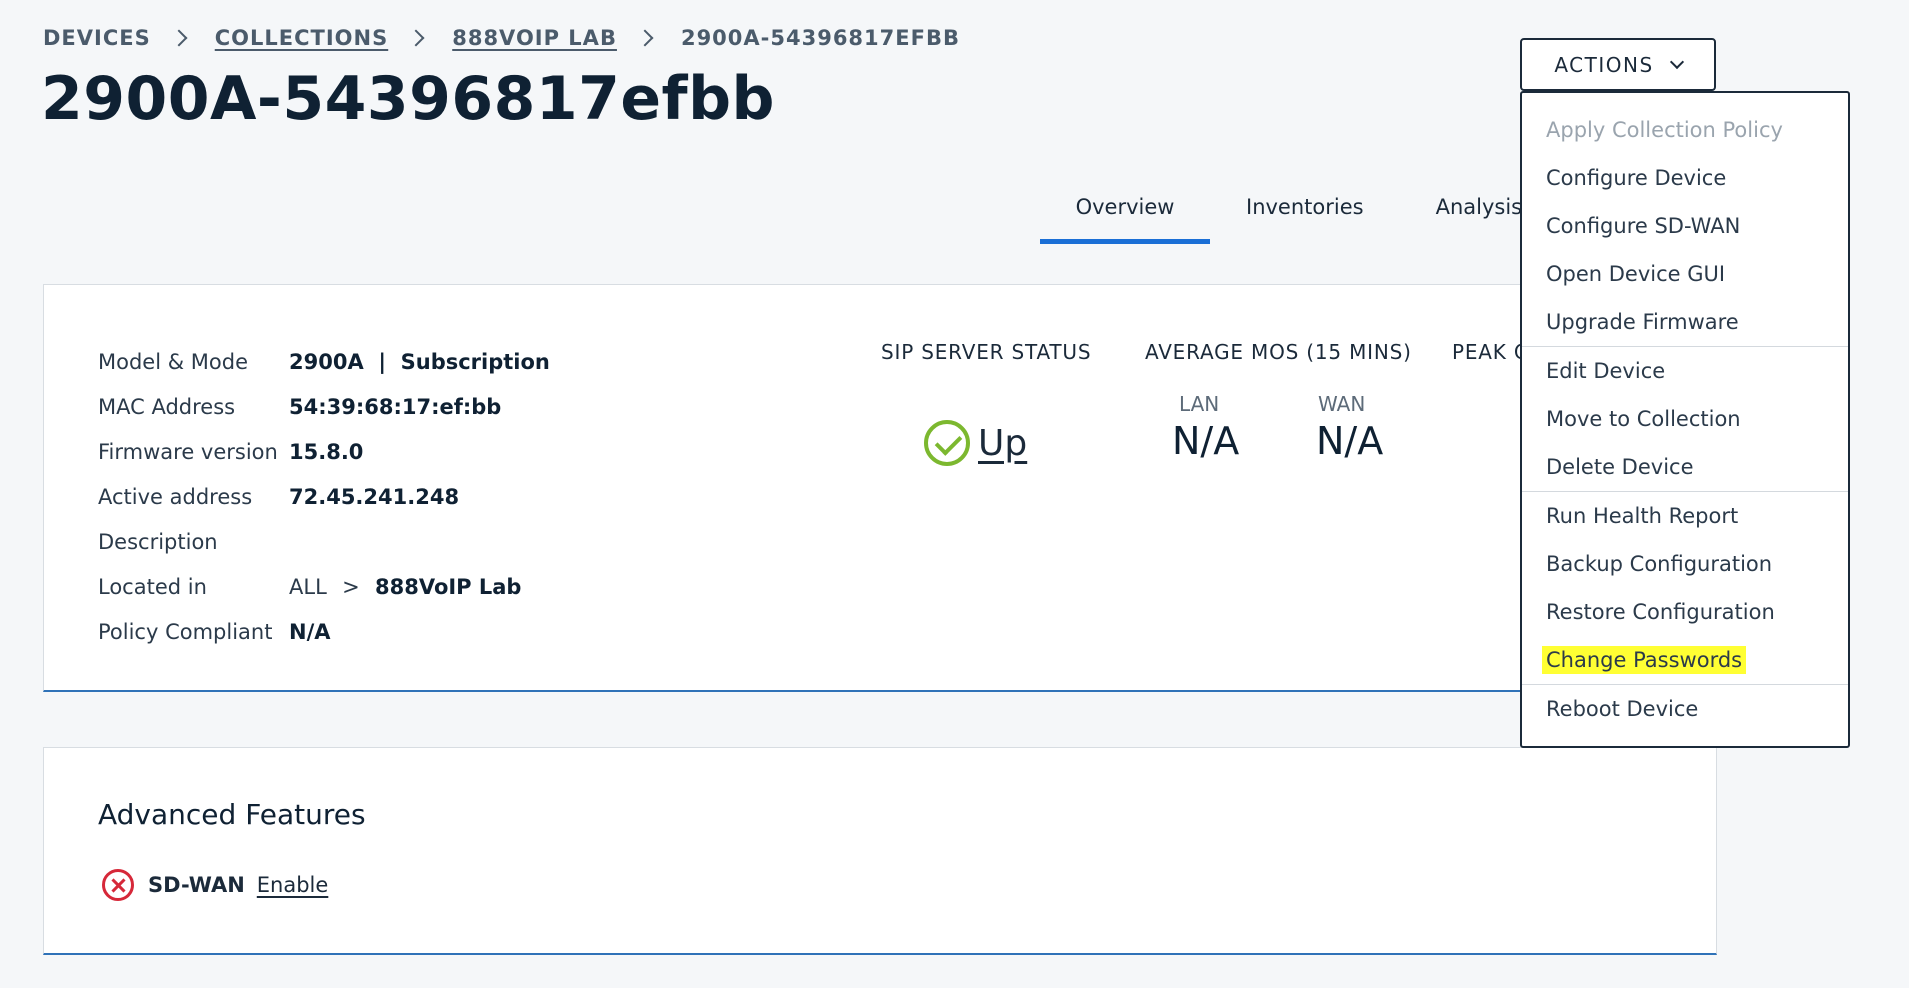  I want to click on prop-row-model: Model & Mode 2900A | Subscription, so click(324, 361).